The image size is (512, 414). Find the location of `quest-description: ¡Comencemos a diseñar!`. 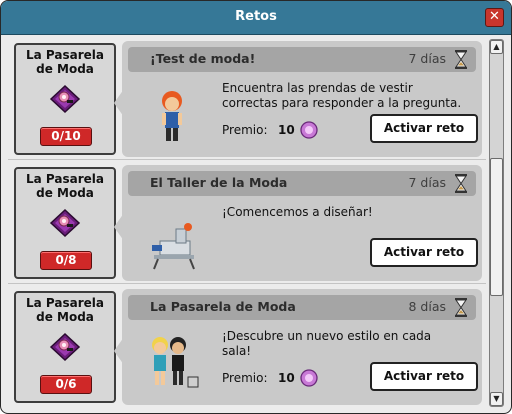

quest-description: ¡Comencemos a diseñar! is located at coordinates (297, 212).